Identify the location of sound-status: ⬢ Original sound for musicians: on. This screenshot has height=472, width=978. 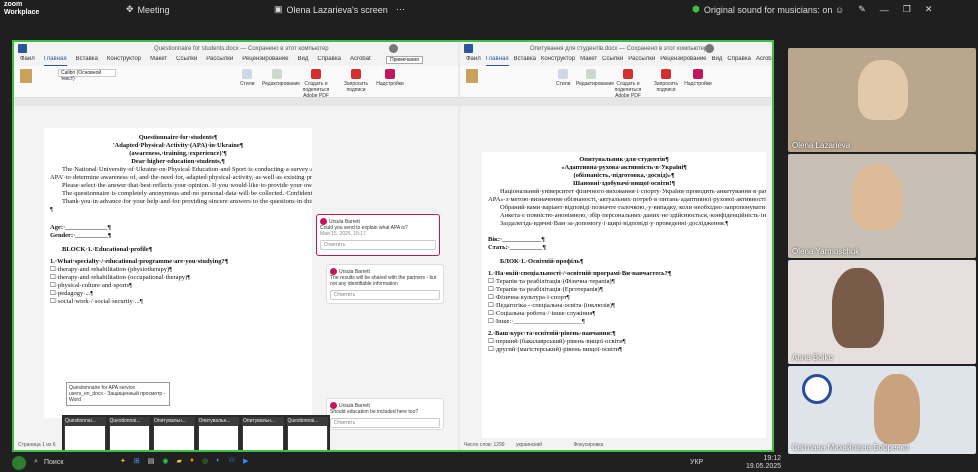
(762, 9).